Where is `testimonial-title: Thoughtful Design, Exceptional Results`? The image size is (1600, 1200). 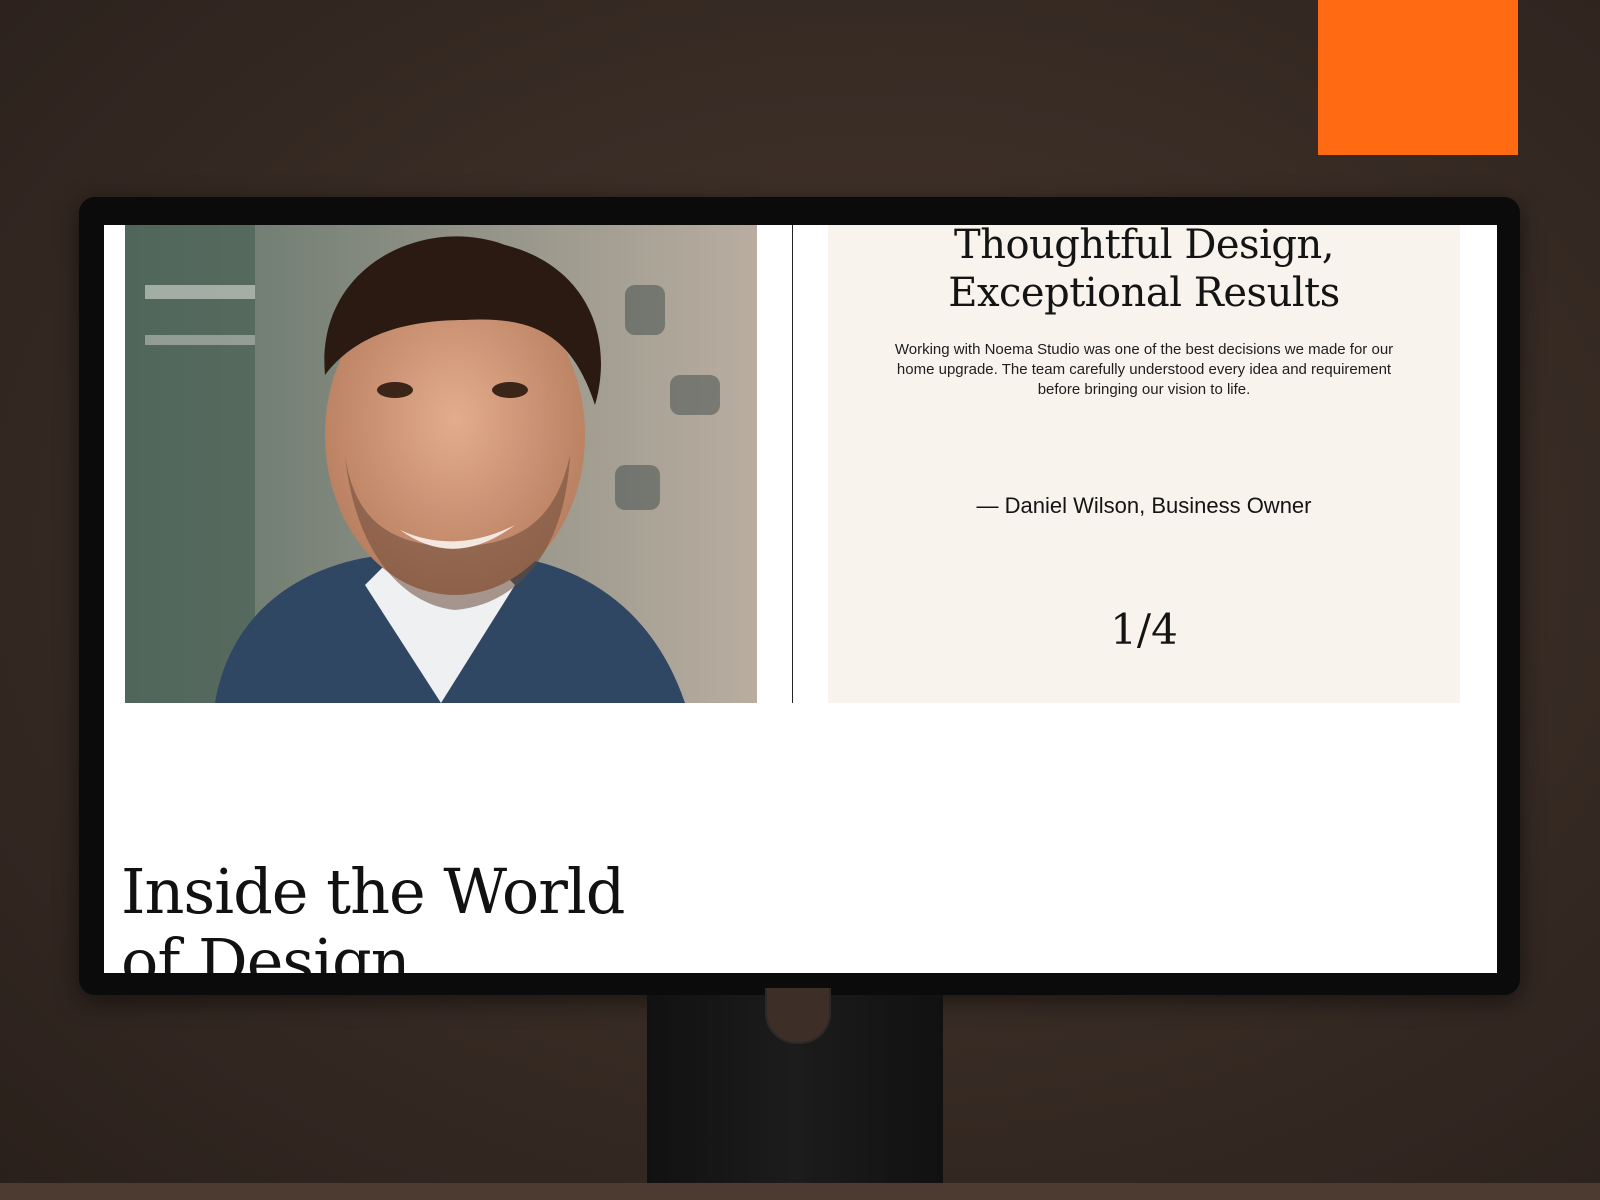 testimonial-title: Thoughtful Design, Exceptional Results is located at coordinates (1144, 270).